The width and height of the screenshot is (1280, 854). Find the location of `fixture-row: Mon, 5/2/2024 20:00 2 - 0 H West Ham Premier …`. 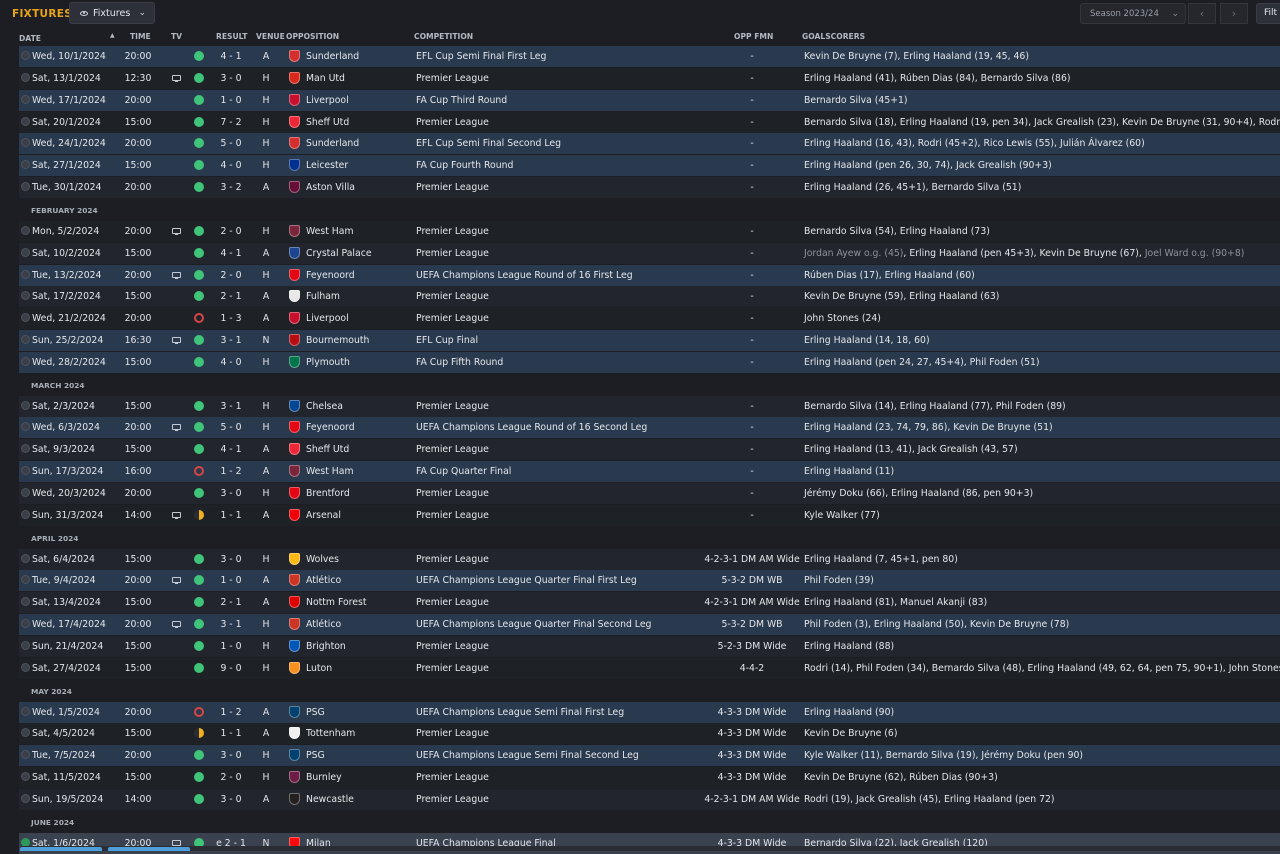

fixture-row: Mon, 5/2/2024 20:00 2 - 0 H West Ham Premier … is located at coordinates (649, 231).